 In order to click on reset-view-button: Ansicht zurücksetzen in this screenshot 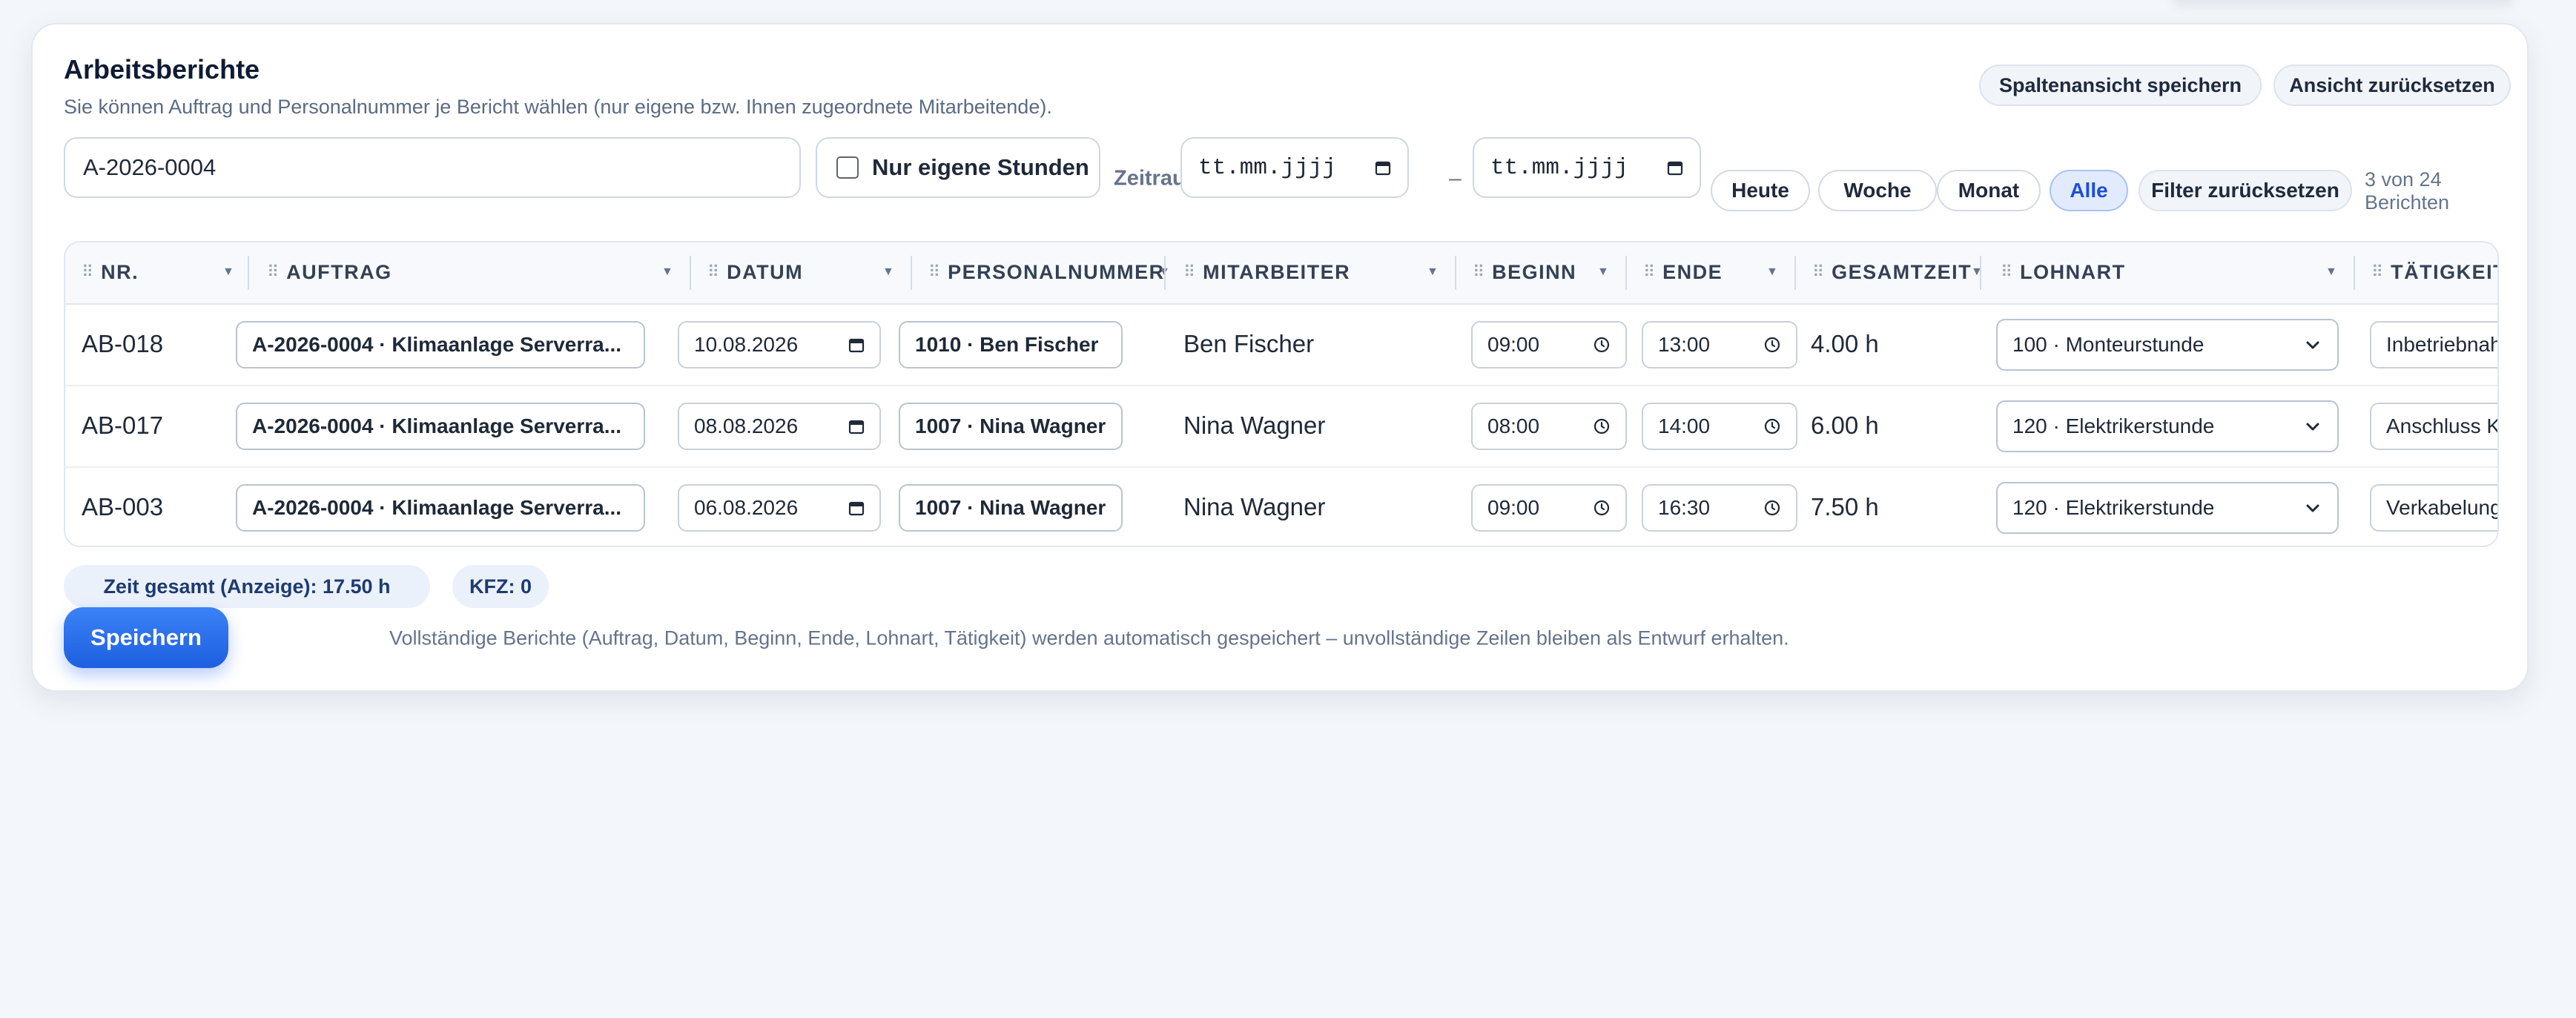, I will do `click(2392, 85)`.